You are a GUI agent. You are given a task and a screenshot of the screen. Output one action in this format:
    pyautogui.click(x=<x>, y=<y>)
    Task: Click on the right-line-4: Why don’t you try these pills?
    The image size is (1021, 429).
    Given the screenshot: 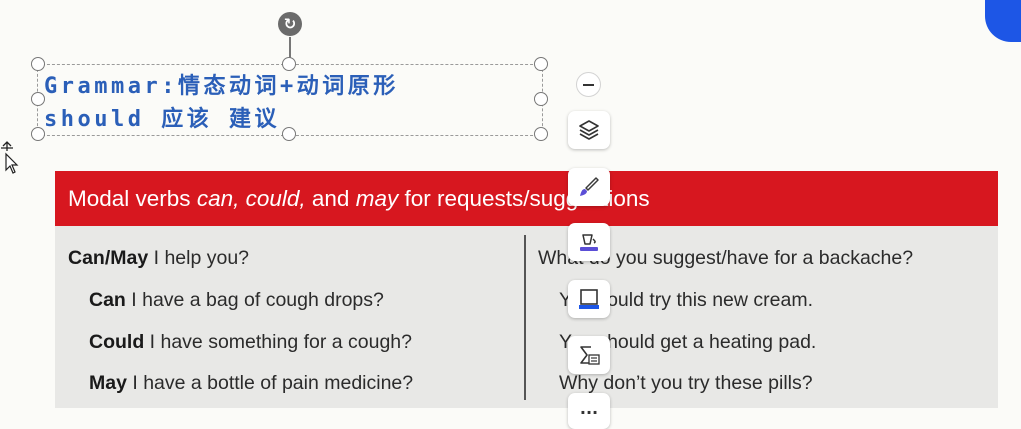 What is the action you would take?
    pyautogui.click(x=686, y=383)
    